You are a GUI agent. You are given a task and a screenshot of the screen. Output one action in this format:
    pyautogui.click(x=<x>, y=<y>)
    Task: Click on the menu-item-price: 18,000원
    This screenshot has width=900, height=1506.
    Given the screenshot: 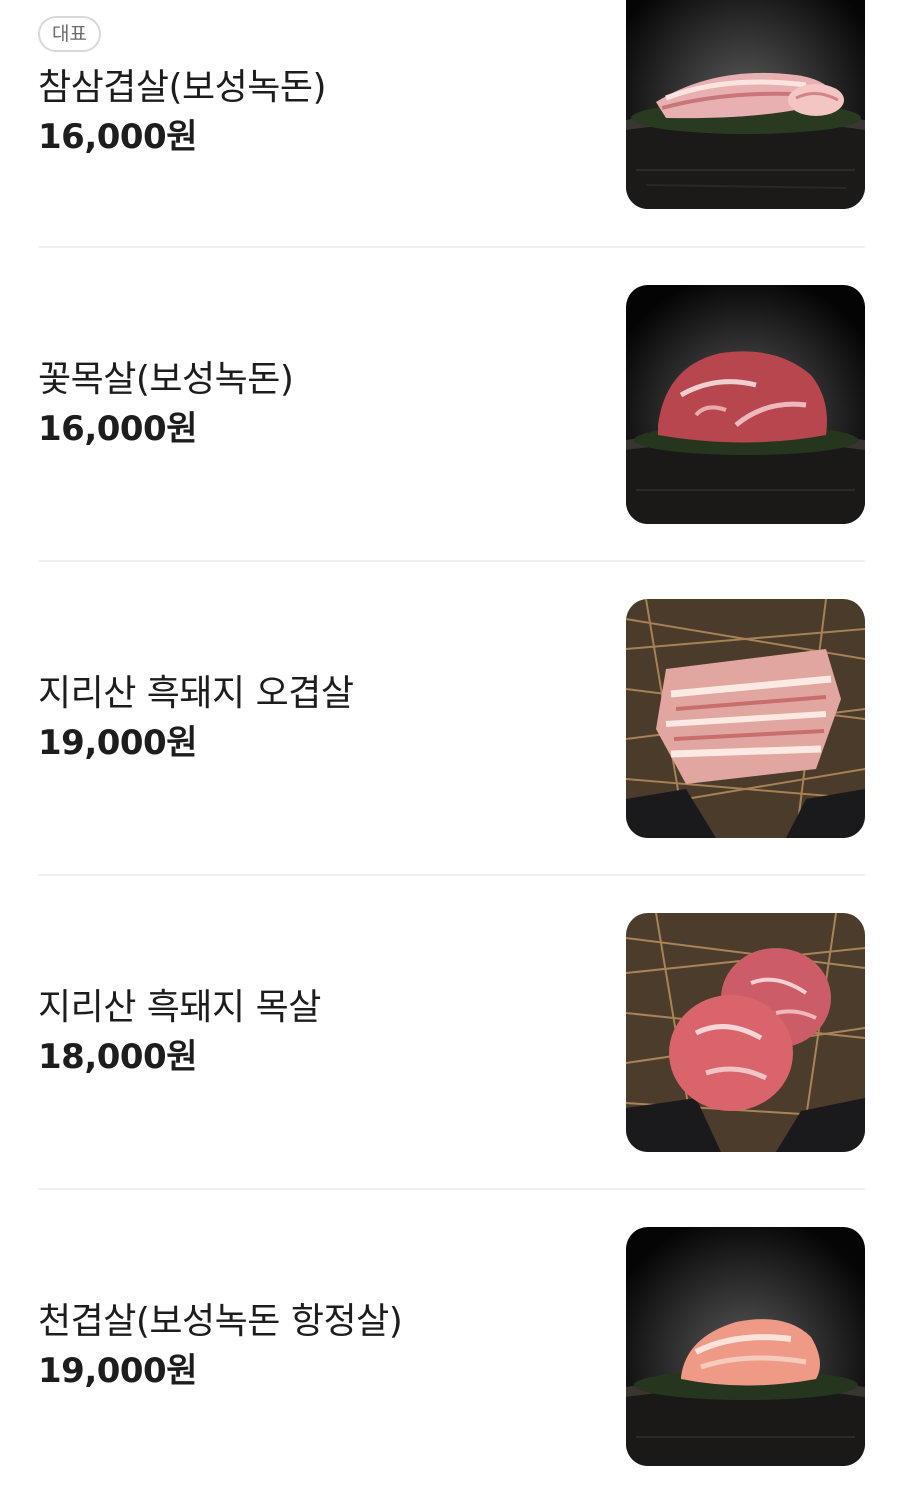 What is the action you would take?
    pyautogui.click(x=117, y=1057)
    